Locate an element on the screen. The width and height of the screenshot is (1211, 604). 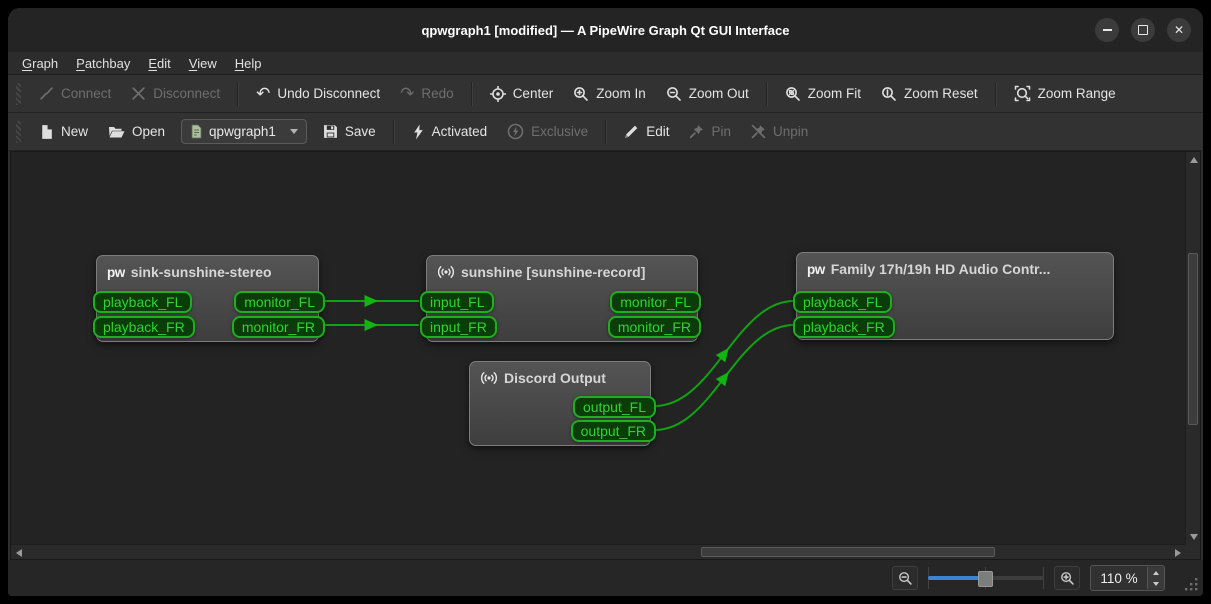
port-output-fl: output_FL is located at coordinates (614, 407).